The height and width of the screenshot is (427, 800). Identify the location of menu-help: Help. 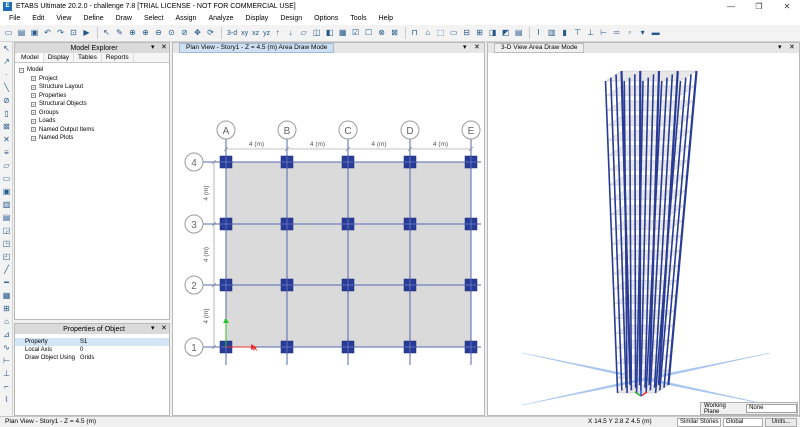
(386, 19).